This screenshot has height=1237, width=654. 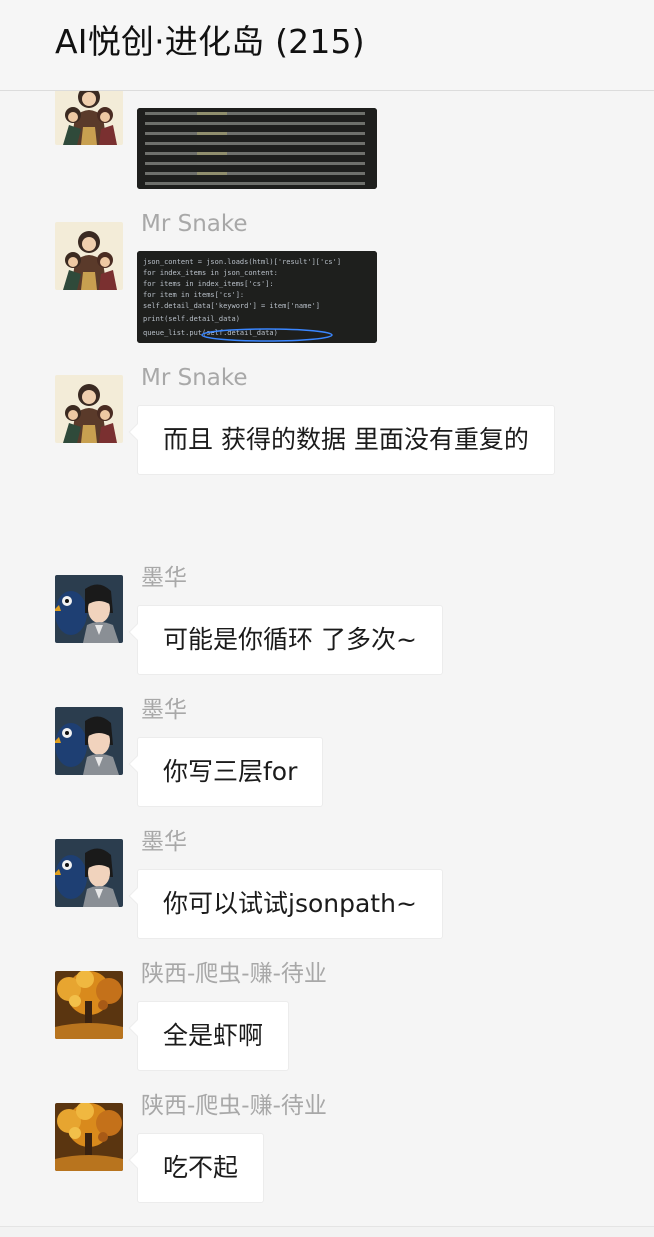 What do you see at coordinates (213, 1036) in the screenshot?
I see `message-bubble: 全是虾啊` at bounding box center [213, 1036].